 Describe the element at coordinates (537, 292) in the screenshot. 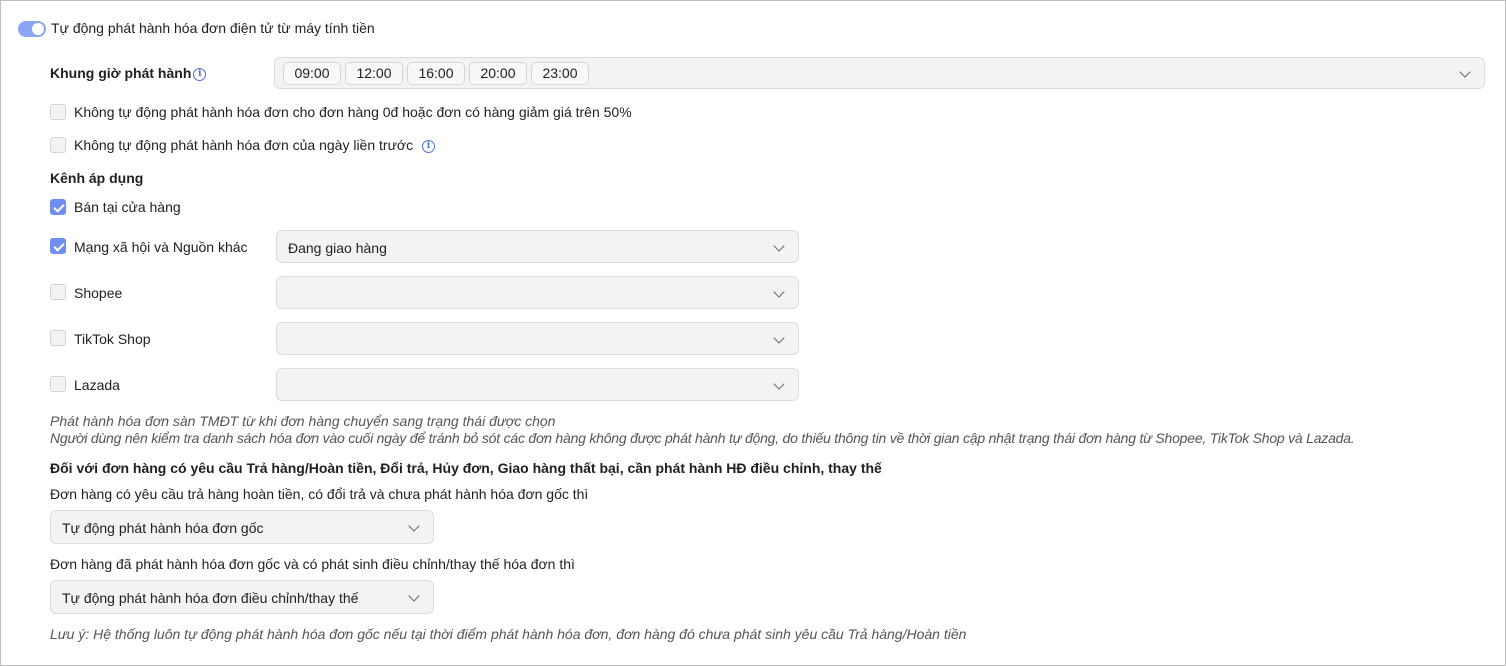

I see `shopee-status-select` at that location.